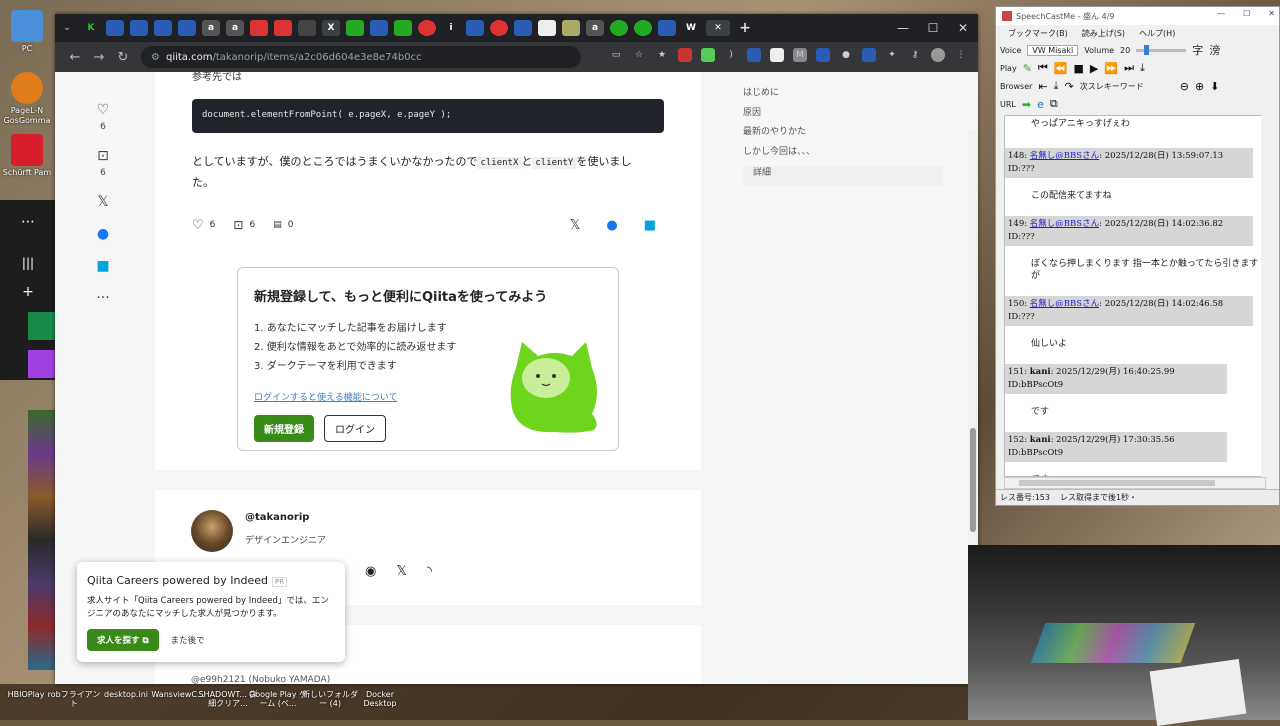  Describe the element at coordinates (843, 96) in the screenshot. I see `toc-item: はじめに` at that location.